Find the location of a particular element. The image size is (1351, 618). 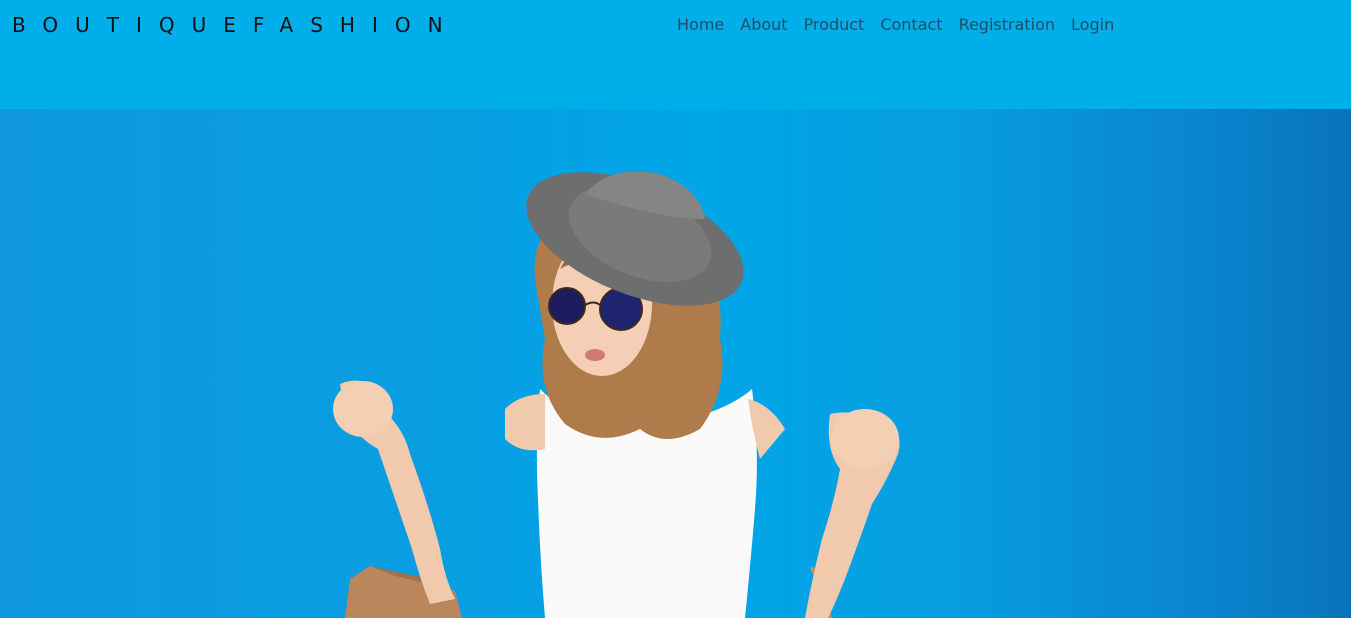

nav-contact-link: Contact is located at coordinates (911, 24).